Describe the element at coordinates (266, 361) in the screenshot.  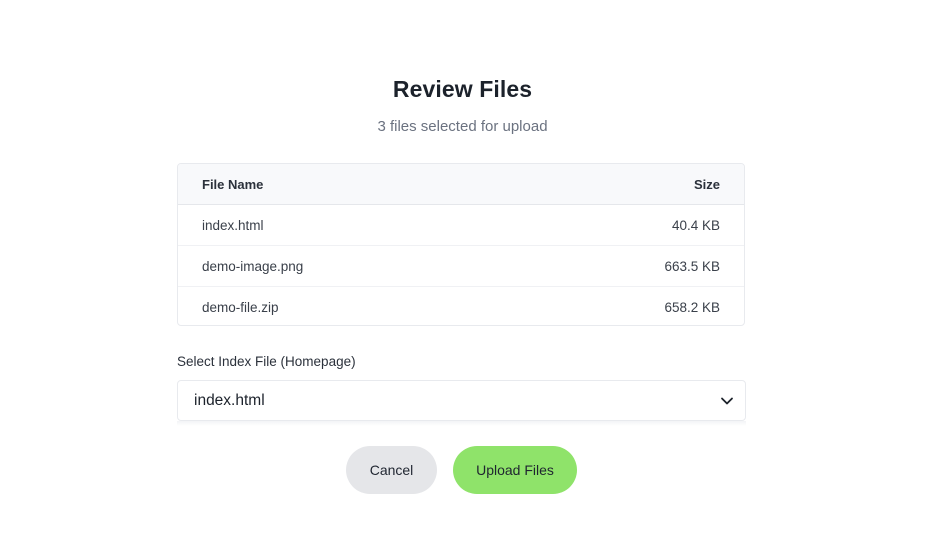
I see `index-file-label: Select Index File (Homepage)` at that location.